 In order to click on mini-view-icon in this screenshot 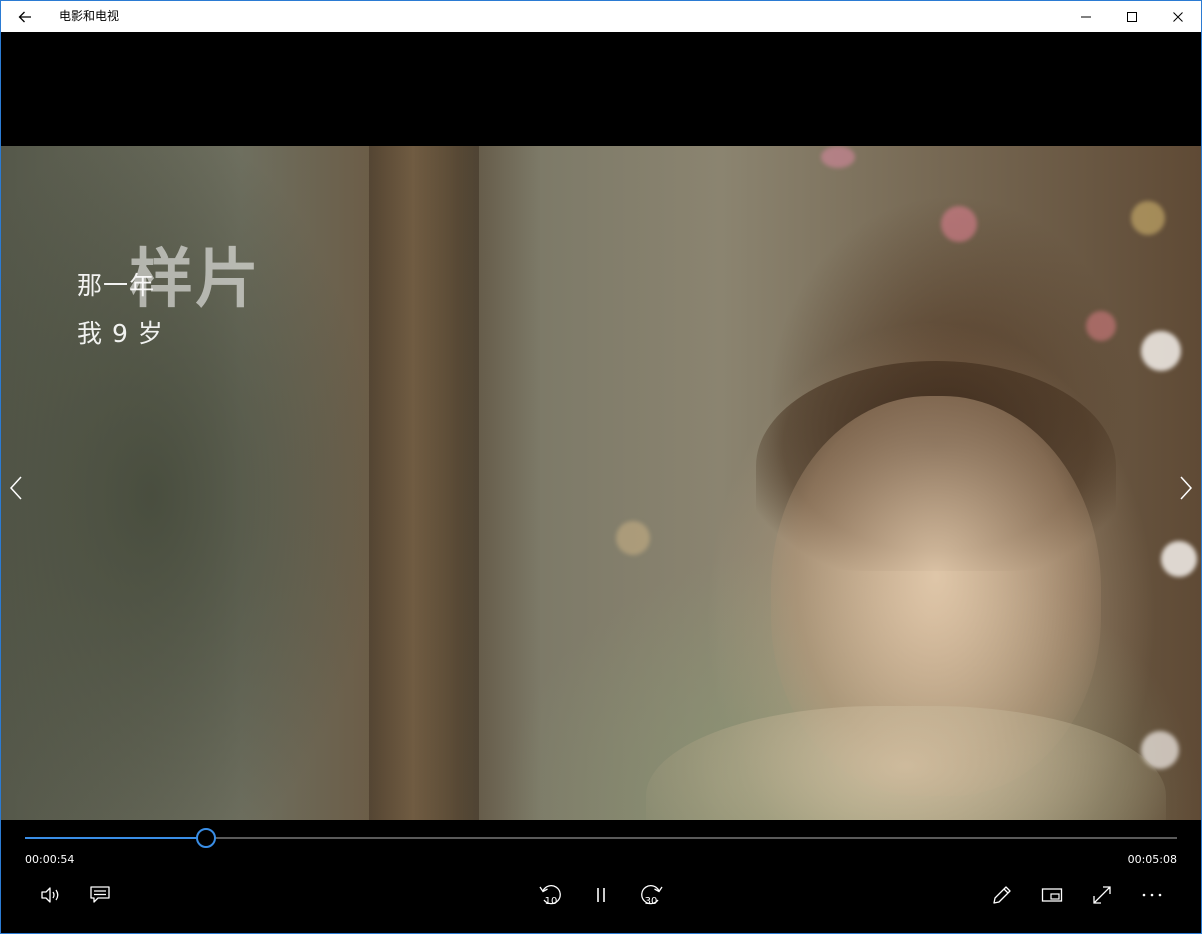, I will do `click(1052, 895)`.